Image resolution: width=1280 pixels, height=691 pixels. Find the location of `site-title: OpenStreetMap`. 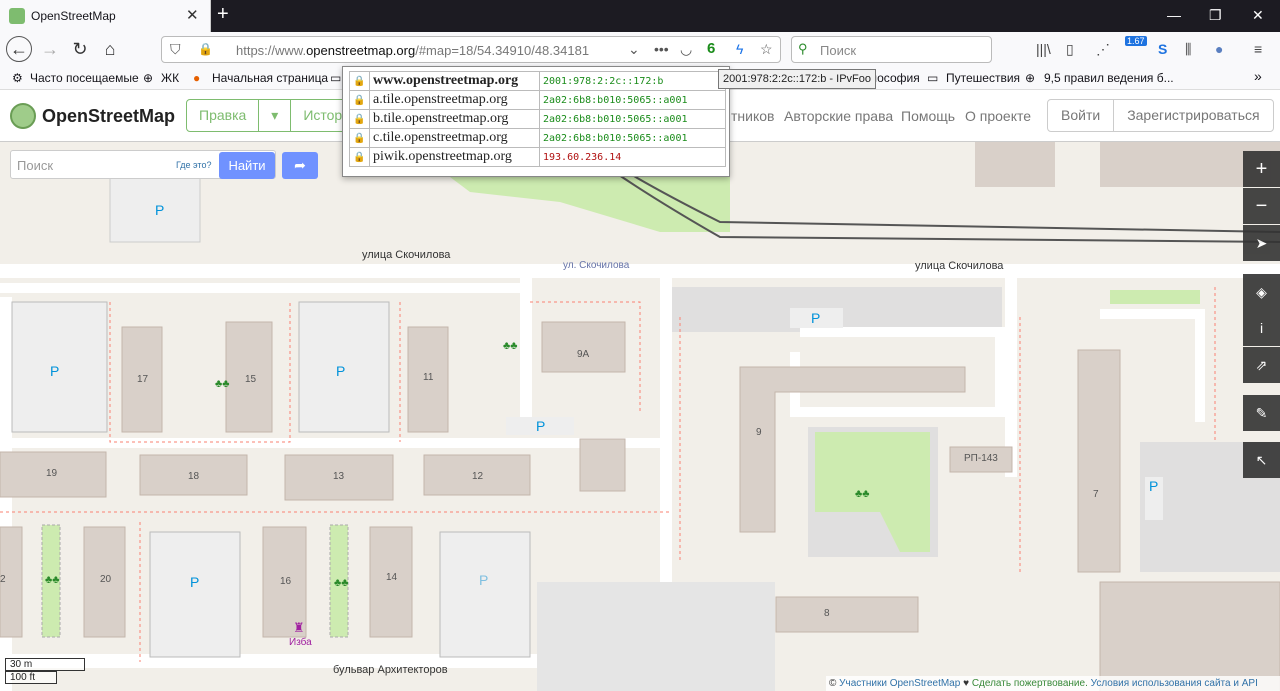

site-title: OpenStreetMap is located at coordinates (108, 116).